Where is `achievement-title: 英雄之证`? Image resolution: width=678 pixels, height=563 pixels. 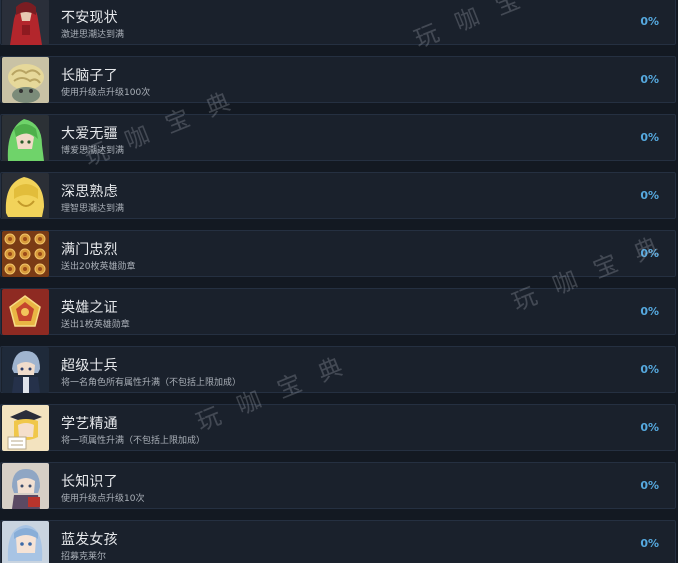
achievement-title: 英雄之证 is located at coordinates (89, 308).